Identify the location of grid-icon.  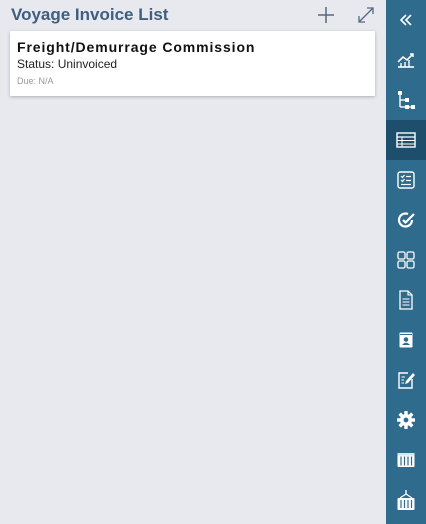
(406, 260).